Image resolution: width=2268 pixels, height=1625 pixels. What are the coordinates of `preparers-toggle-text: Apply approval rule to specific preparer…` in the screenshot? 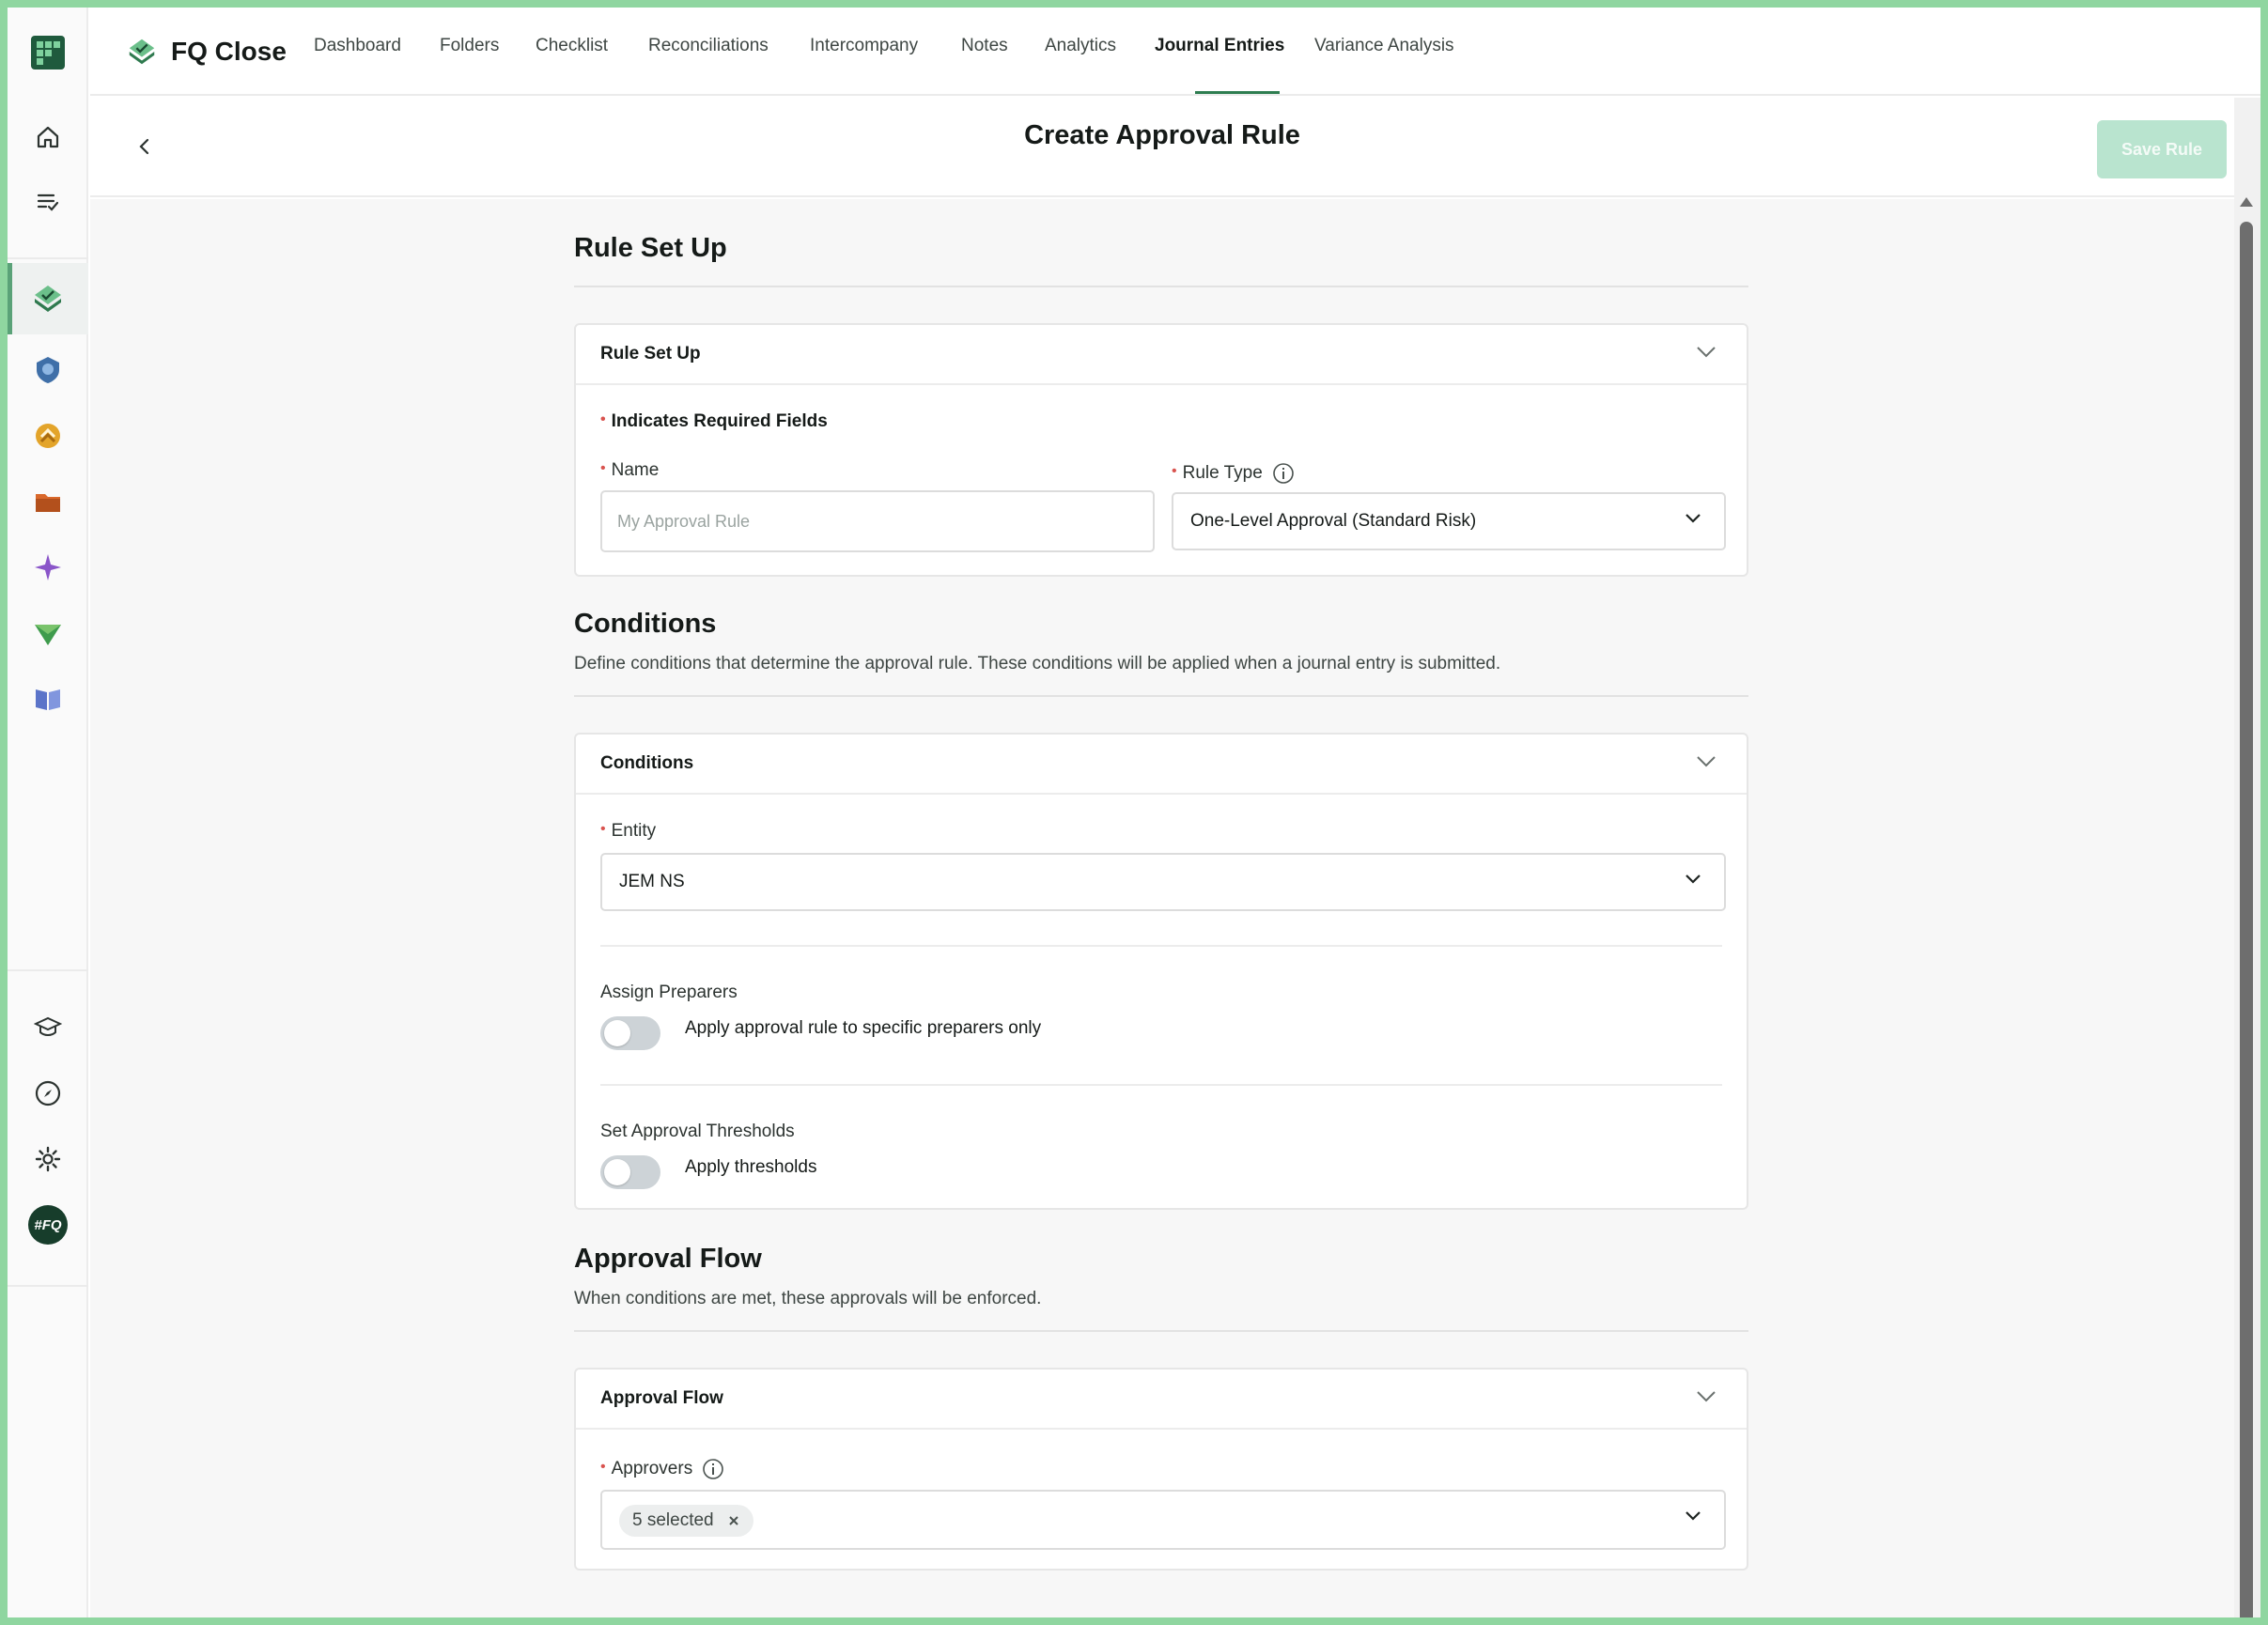 It's located at (863, 1028).